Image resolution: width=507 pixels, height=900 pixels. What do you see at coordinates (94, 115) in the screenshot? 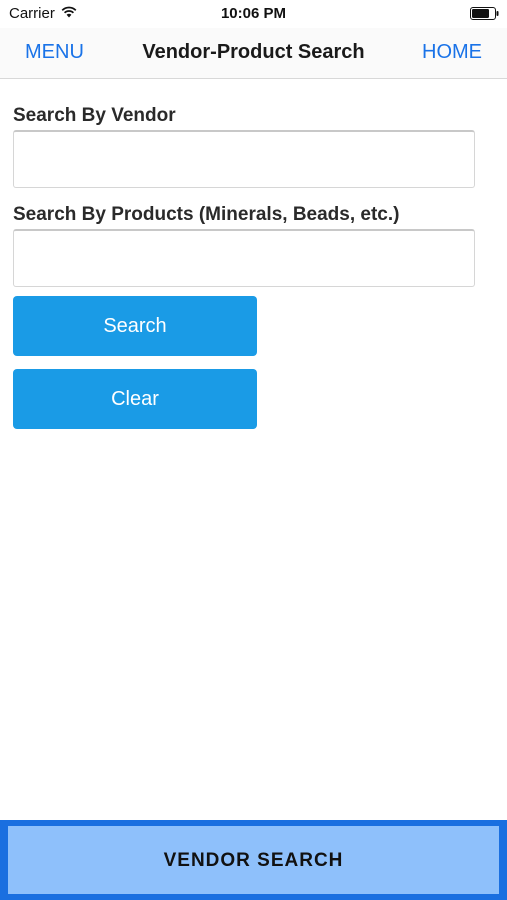
I see `vendor-search-label: Search By Vendor` at bounding box center [94, 115].